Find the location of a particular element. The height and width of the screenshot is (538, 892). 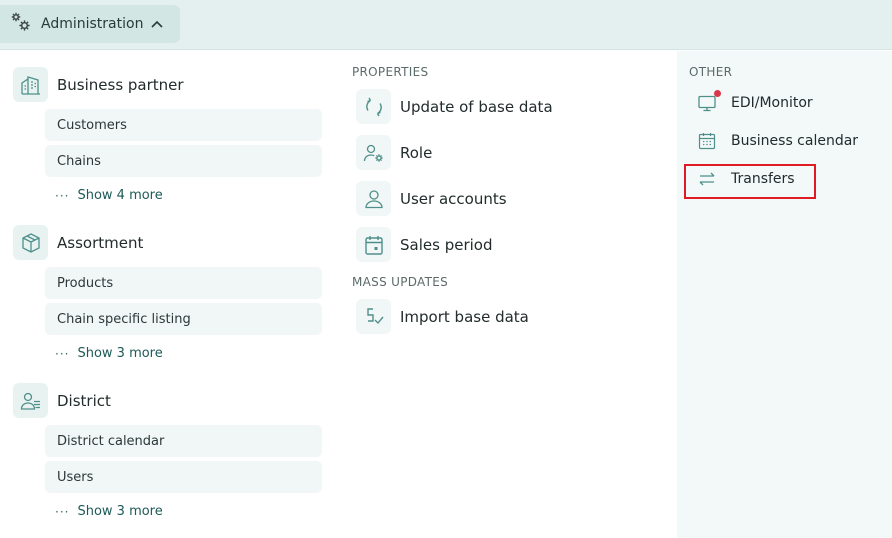

show-more-district: ··· Show 3 more is located at coordinates (109, 511).